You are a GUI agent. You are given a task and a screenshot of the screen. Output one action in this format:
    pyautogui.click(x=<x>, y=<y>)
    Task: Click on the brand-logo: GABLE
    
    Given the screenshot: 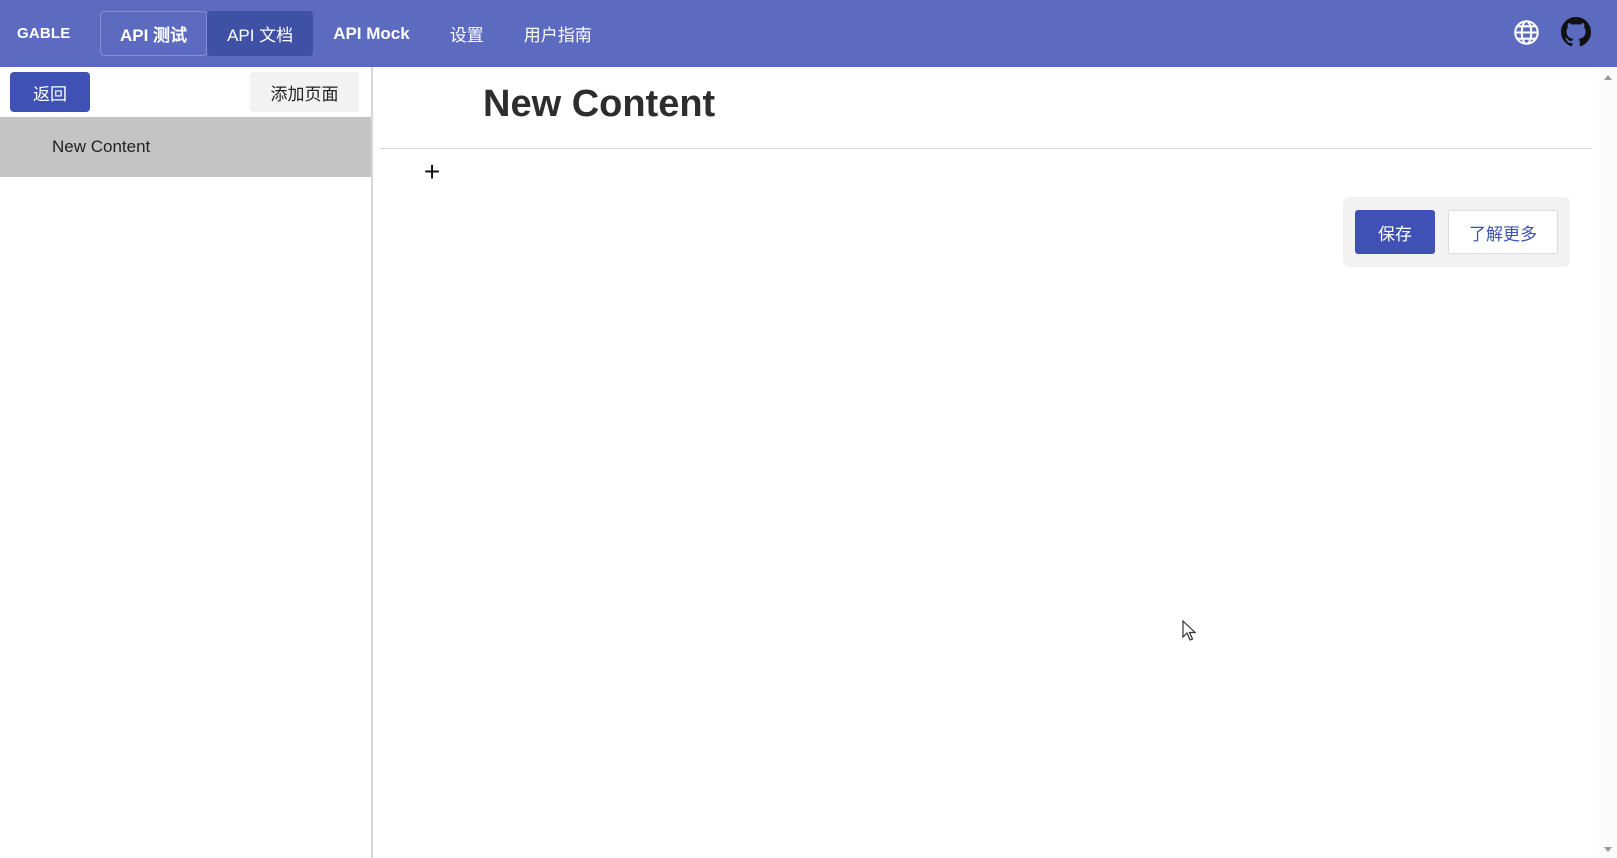 What is the action you would take?
    pyautogui.click(x=58, y=33)
    